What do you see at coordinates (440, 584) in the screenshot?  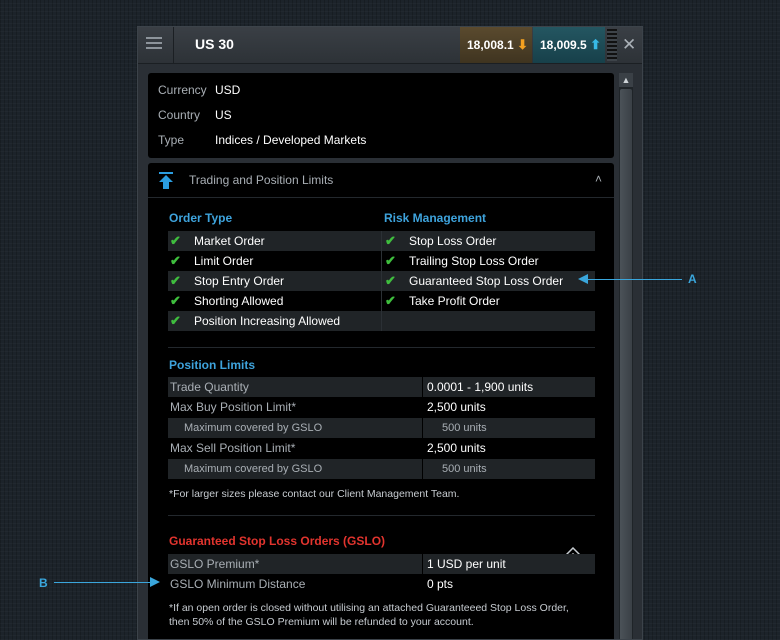 I see `gslo-value: 0 pts` at bounding box center [440, 584].